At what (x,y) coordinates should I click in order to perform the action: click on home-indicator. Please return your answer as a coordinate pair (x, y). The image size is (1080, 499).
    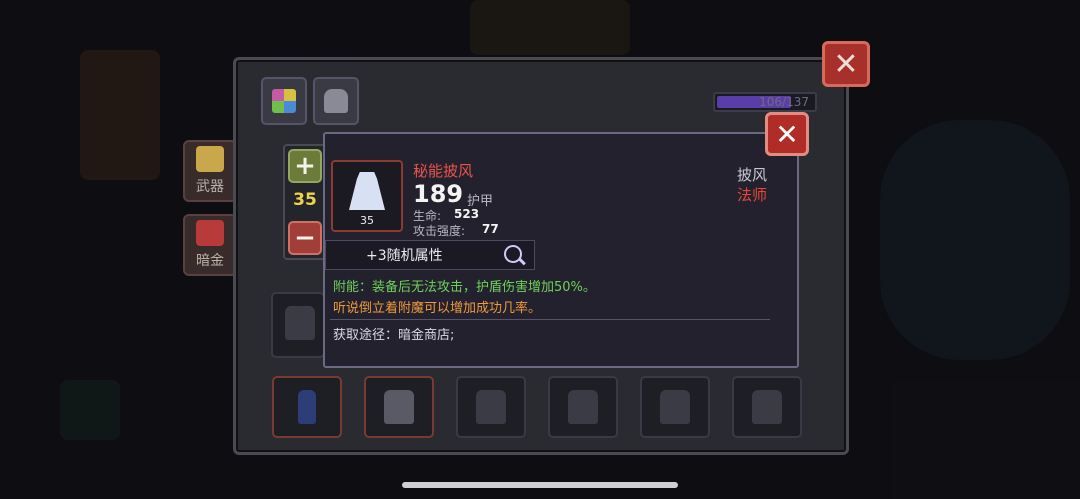
    Looking at the image, I should click on (540, 485).